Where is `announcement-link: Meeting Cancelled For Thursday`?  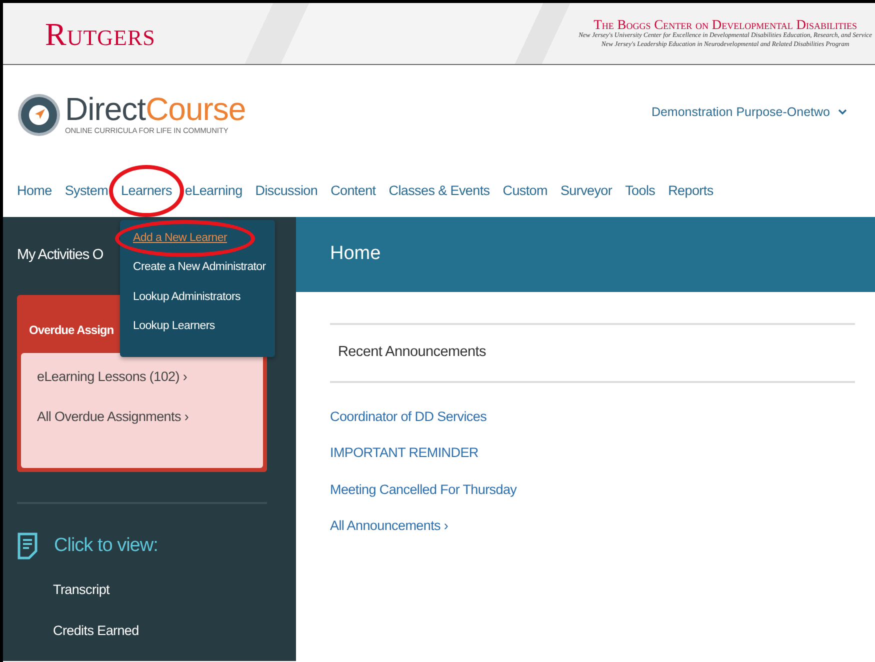
announcement-link: Meeting Cancelled For Thursday is located at coordinates (423, 490).